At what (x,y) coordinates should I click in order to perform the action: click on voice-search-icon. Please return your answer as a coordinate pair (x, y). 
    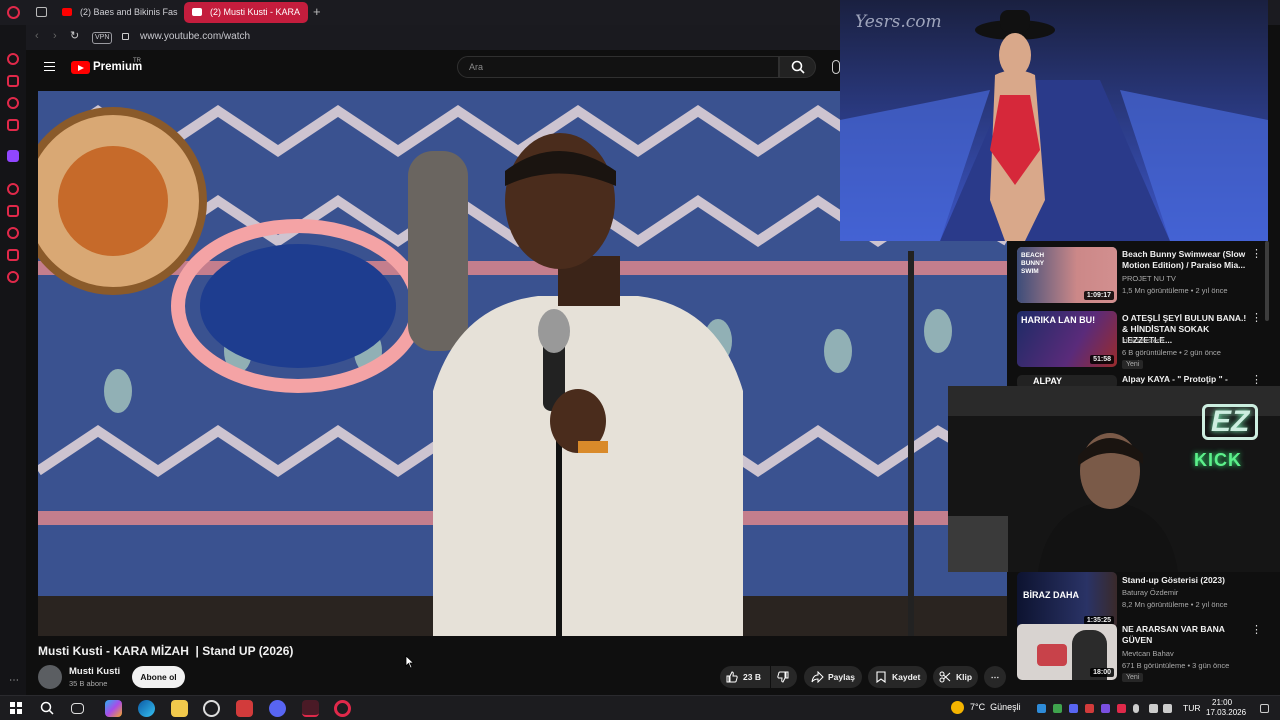
    Looking at the image, I should click on (836, 67).